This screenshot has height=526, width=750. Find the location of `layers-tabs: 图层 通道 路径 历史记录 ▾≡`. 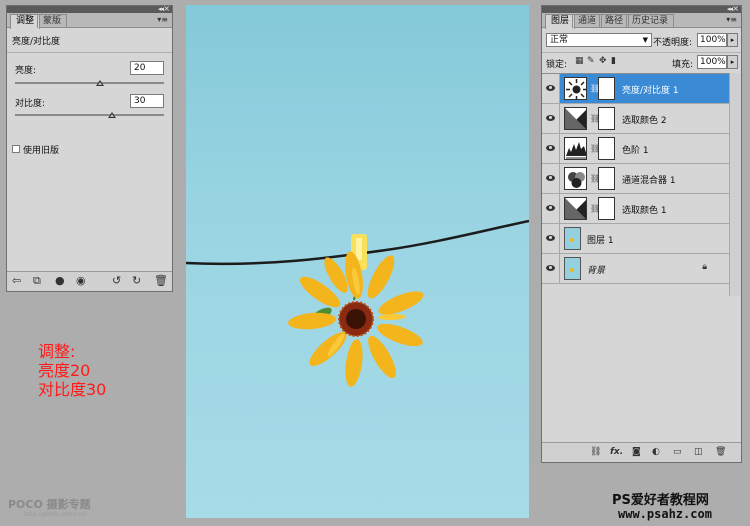

layers-tabs: 图层 通道 路径 历史记录 ▾≡ is located at coordinates (641, 21).